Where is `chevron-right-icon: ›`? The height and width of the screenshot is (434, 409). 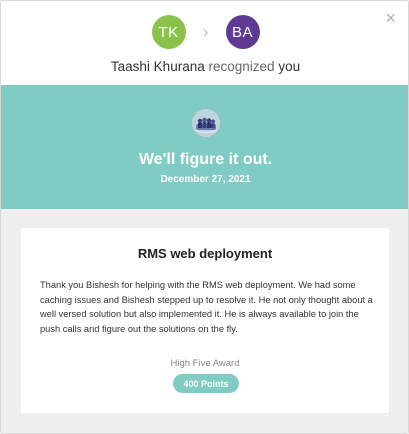
chevron-right-icon: › is located at coordinates (205, 31).